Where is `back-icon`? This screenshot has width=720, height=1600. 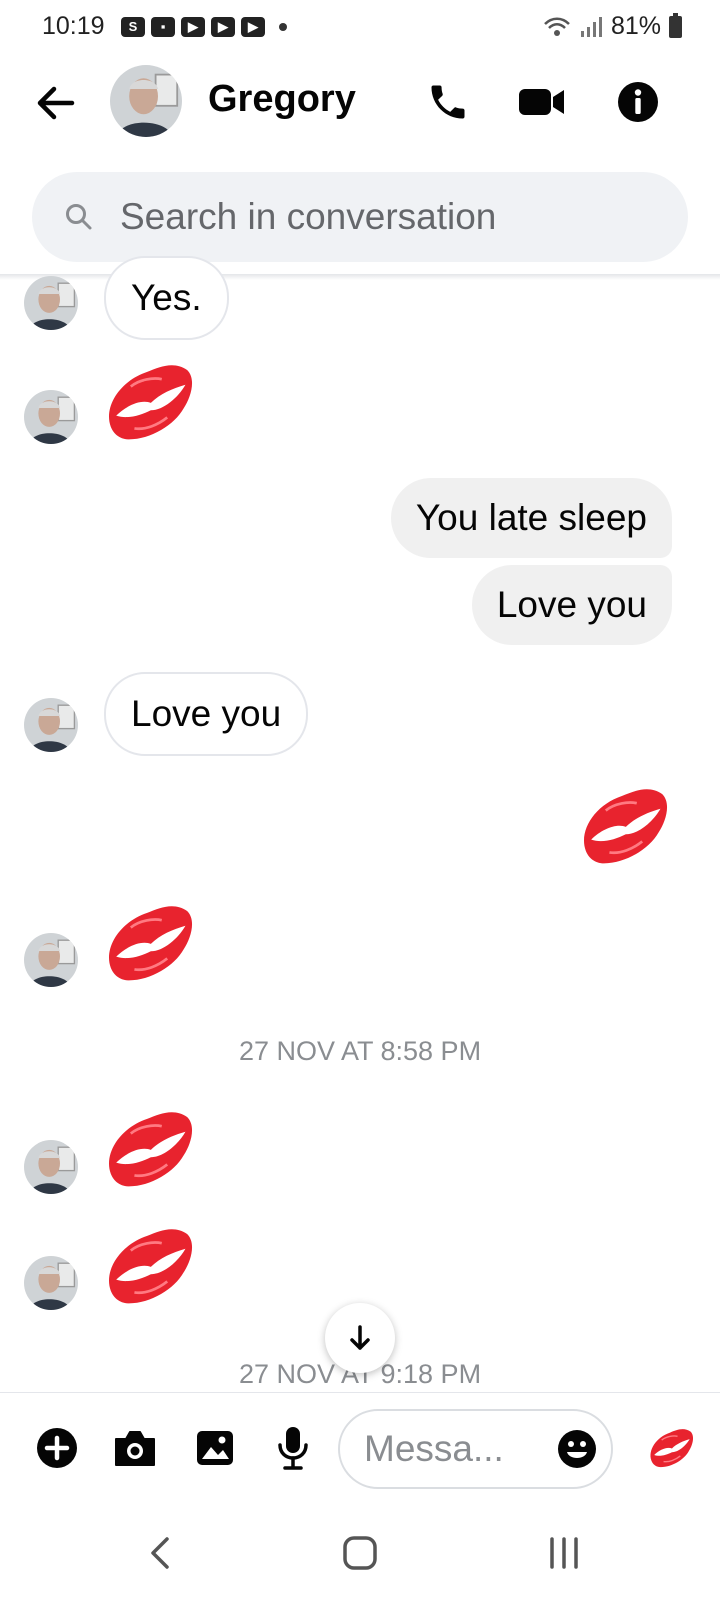 back-icon is located at coordinates (160, 1553).